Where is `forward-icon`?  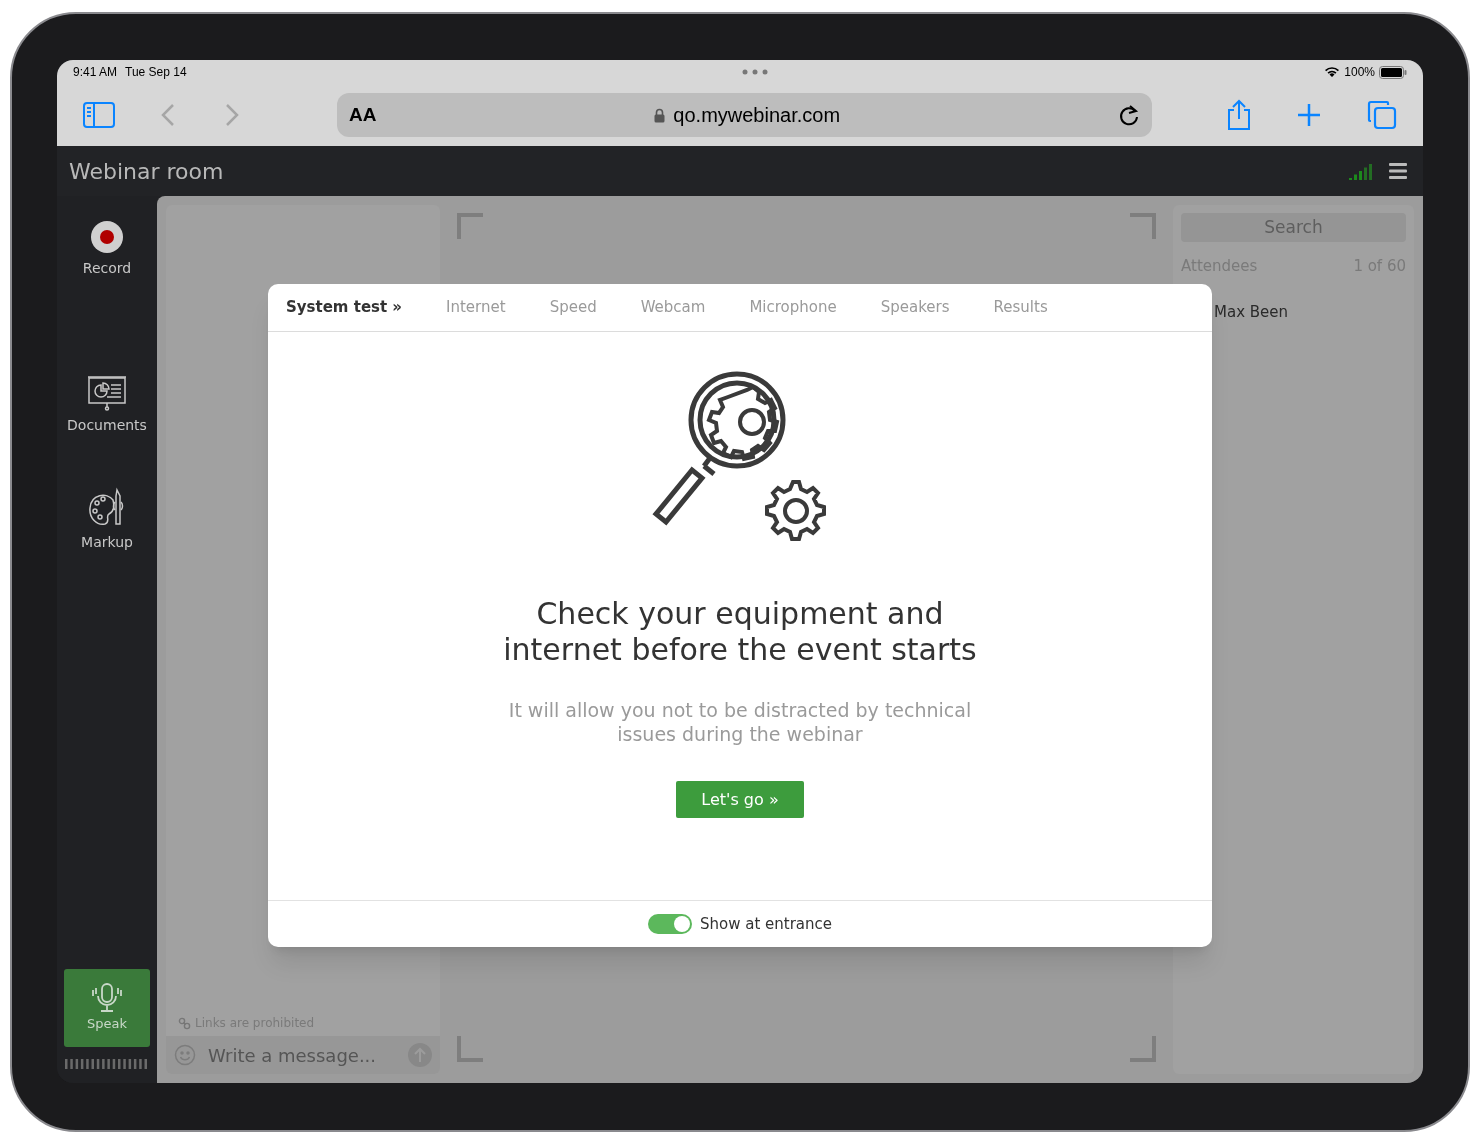
forward-icon is located at coordinates (232, 115).